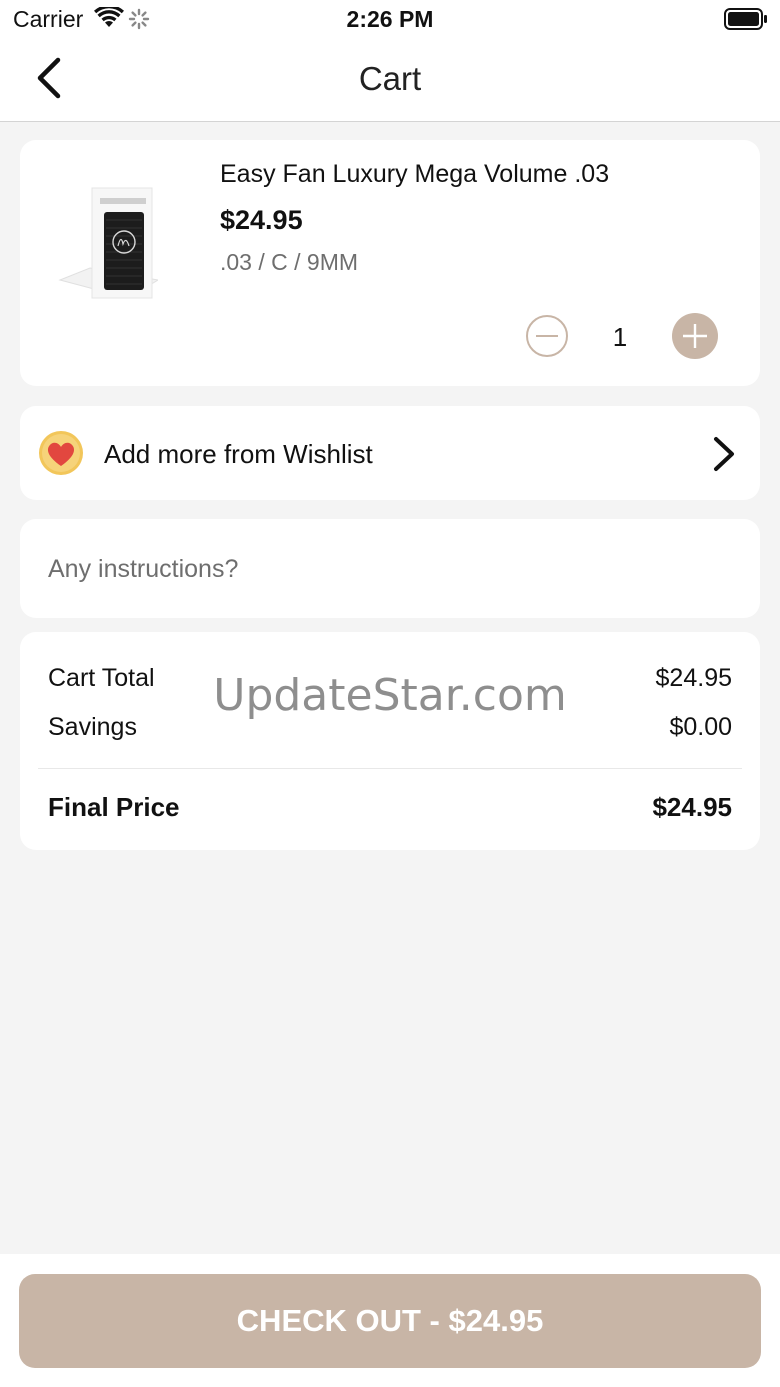 Image resolution: width=780 pixels, height=1387 pixels. Describe the element at coordinates (414, 174) in the screenshot. I see `product-name: Easy Fan Luxury Mega Volume .03` at that location.